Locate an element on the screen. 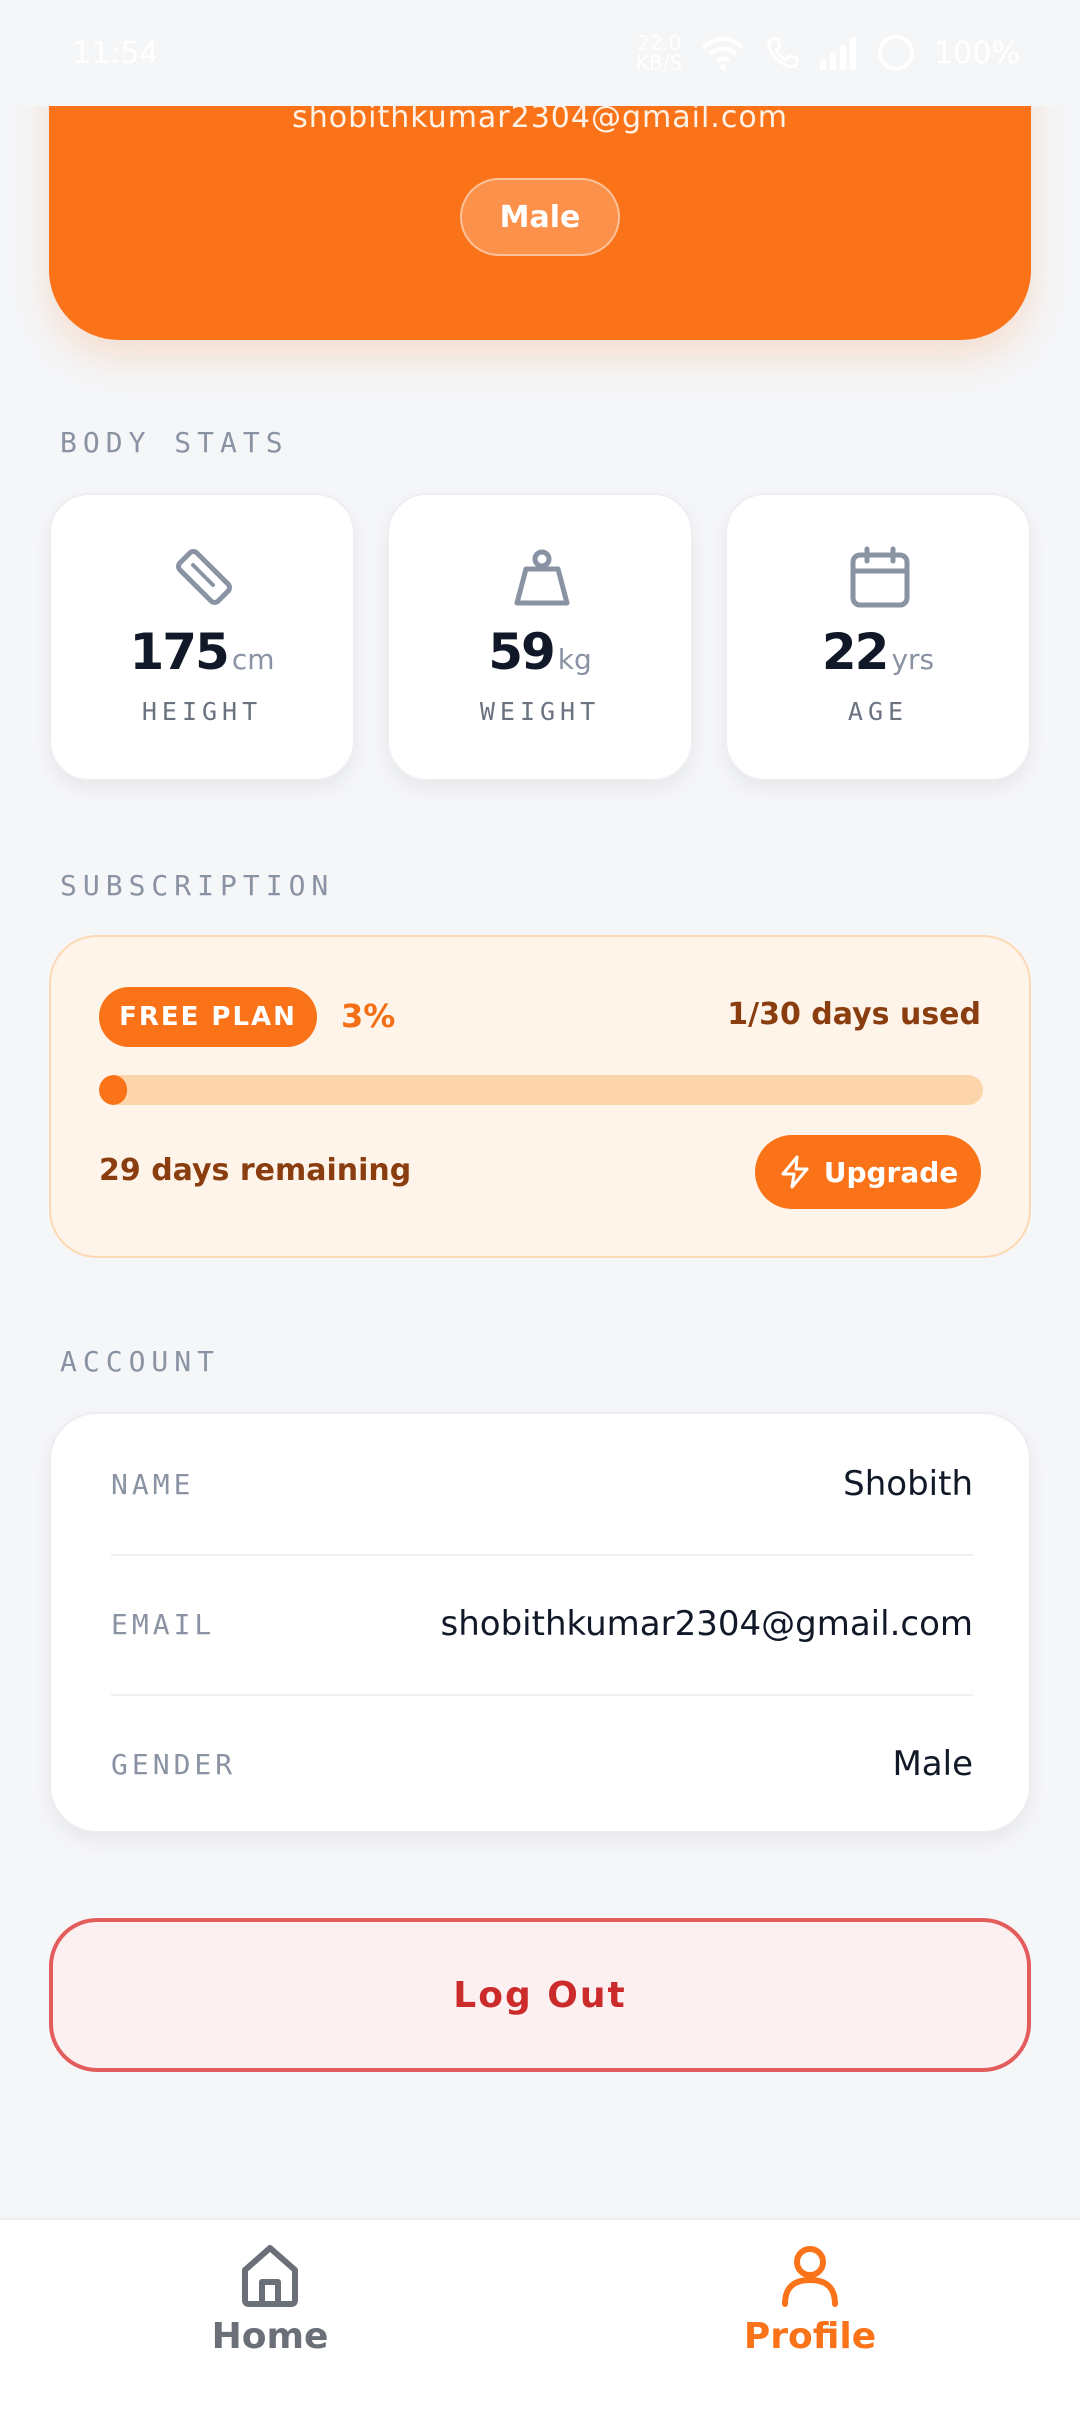 This screenshot has height=2412, width=1080. calendar-icon is located at coordinates (880, 577).